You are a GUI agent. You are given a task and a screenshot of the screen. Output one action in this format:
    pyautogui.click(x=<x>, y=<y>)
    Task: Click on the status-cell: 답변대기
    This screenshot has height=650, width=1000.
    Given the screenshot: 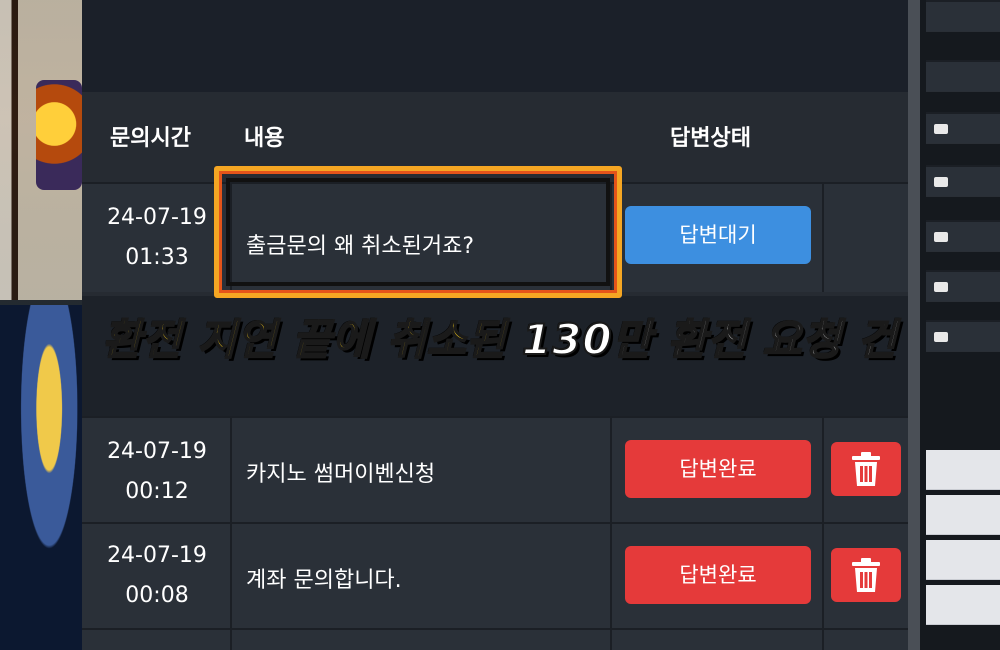 What is the action you would take?
    pyautogui.click(x=718, y=238)
    